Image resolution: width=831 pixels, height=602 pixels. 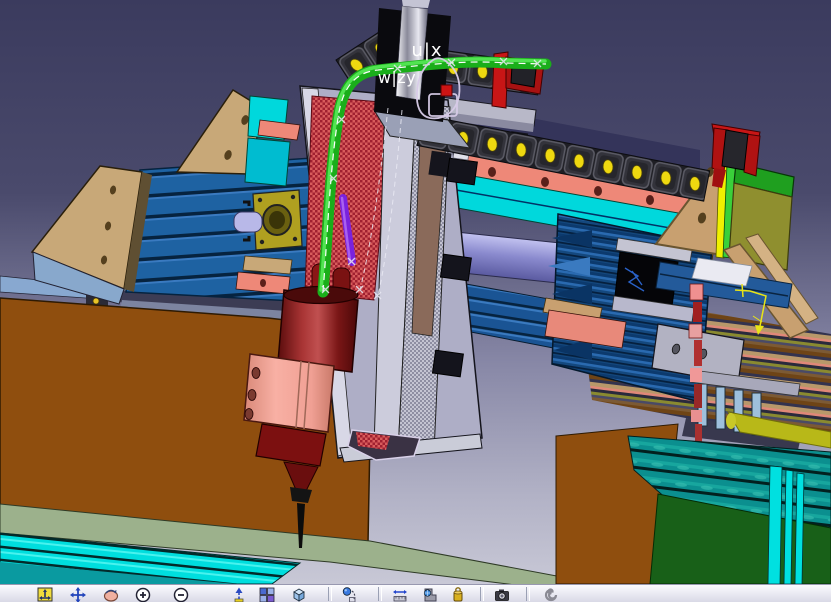 What do you see at coordinates (397, 77) in the screenshot?
I see `label-wzy: w|zy` at bounding box center [397, 77].